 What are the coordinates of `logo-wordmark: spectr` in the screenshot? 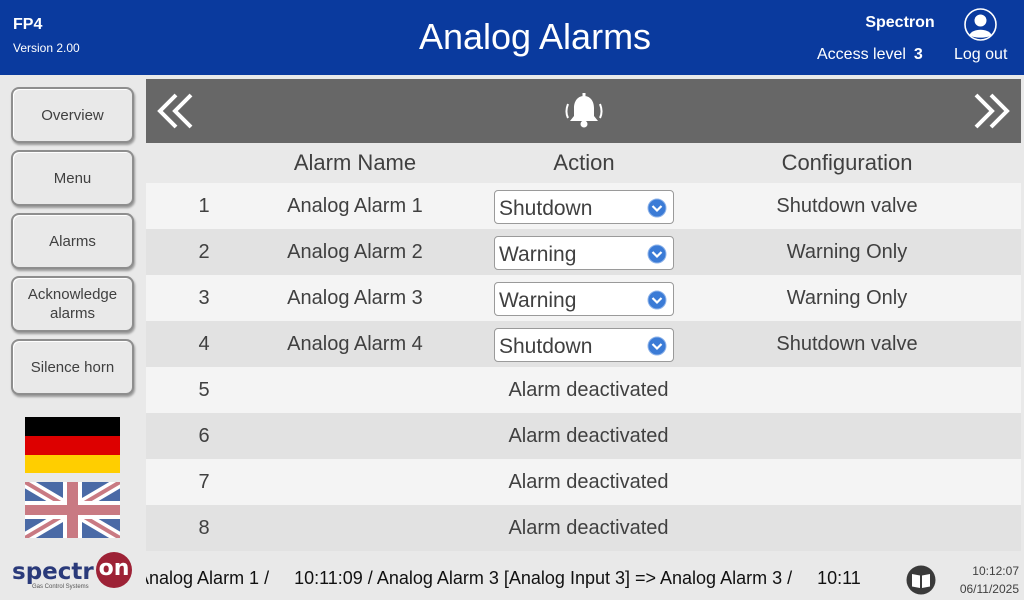 It's located at (53, 572).